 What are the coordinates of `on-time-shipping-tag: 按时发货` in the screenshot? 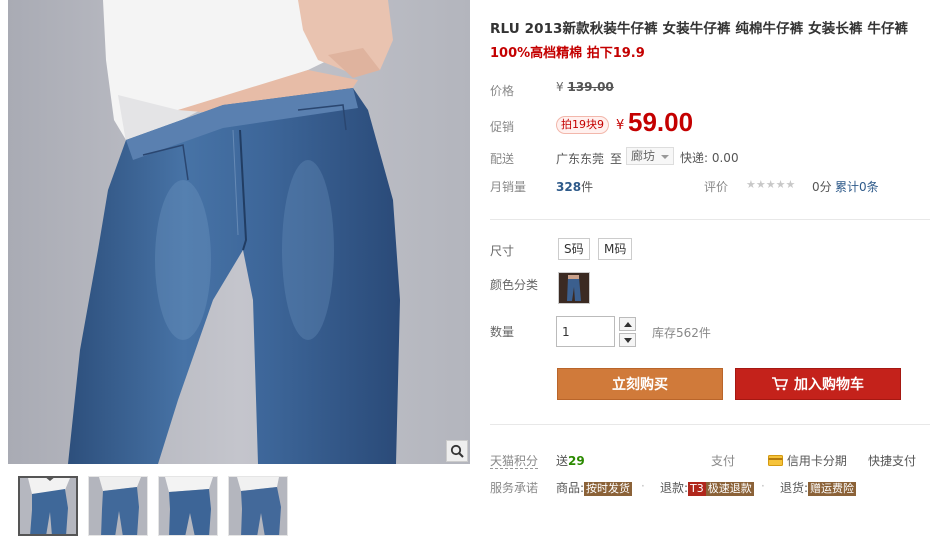 It's located at (608, 489).